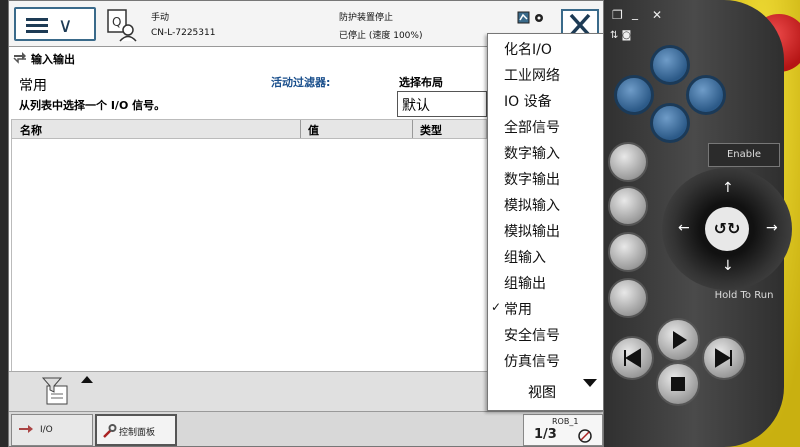 The height and width of the screenshot is (447, 800). I want to click on menu-item-alias-io: 化名I/O, so click(545, 48).